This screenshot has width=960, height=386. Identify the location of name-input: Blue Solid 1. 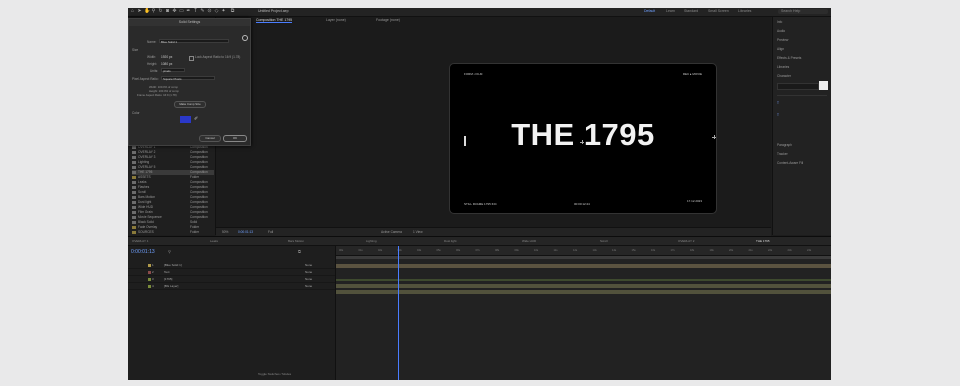
(194, 41).